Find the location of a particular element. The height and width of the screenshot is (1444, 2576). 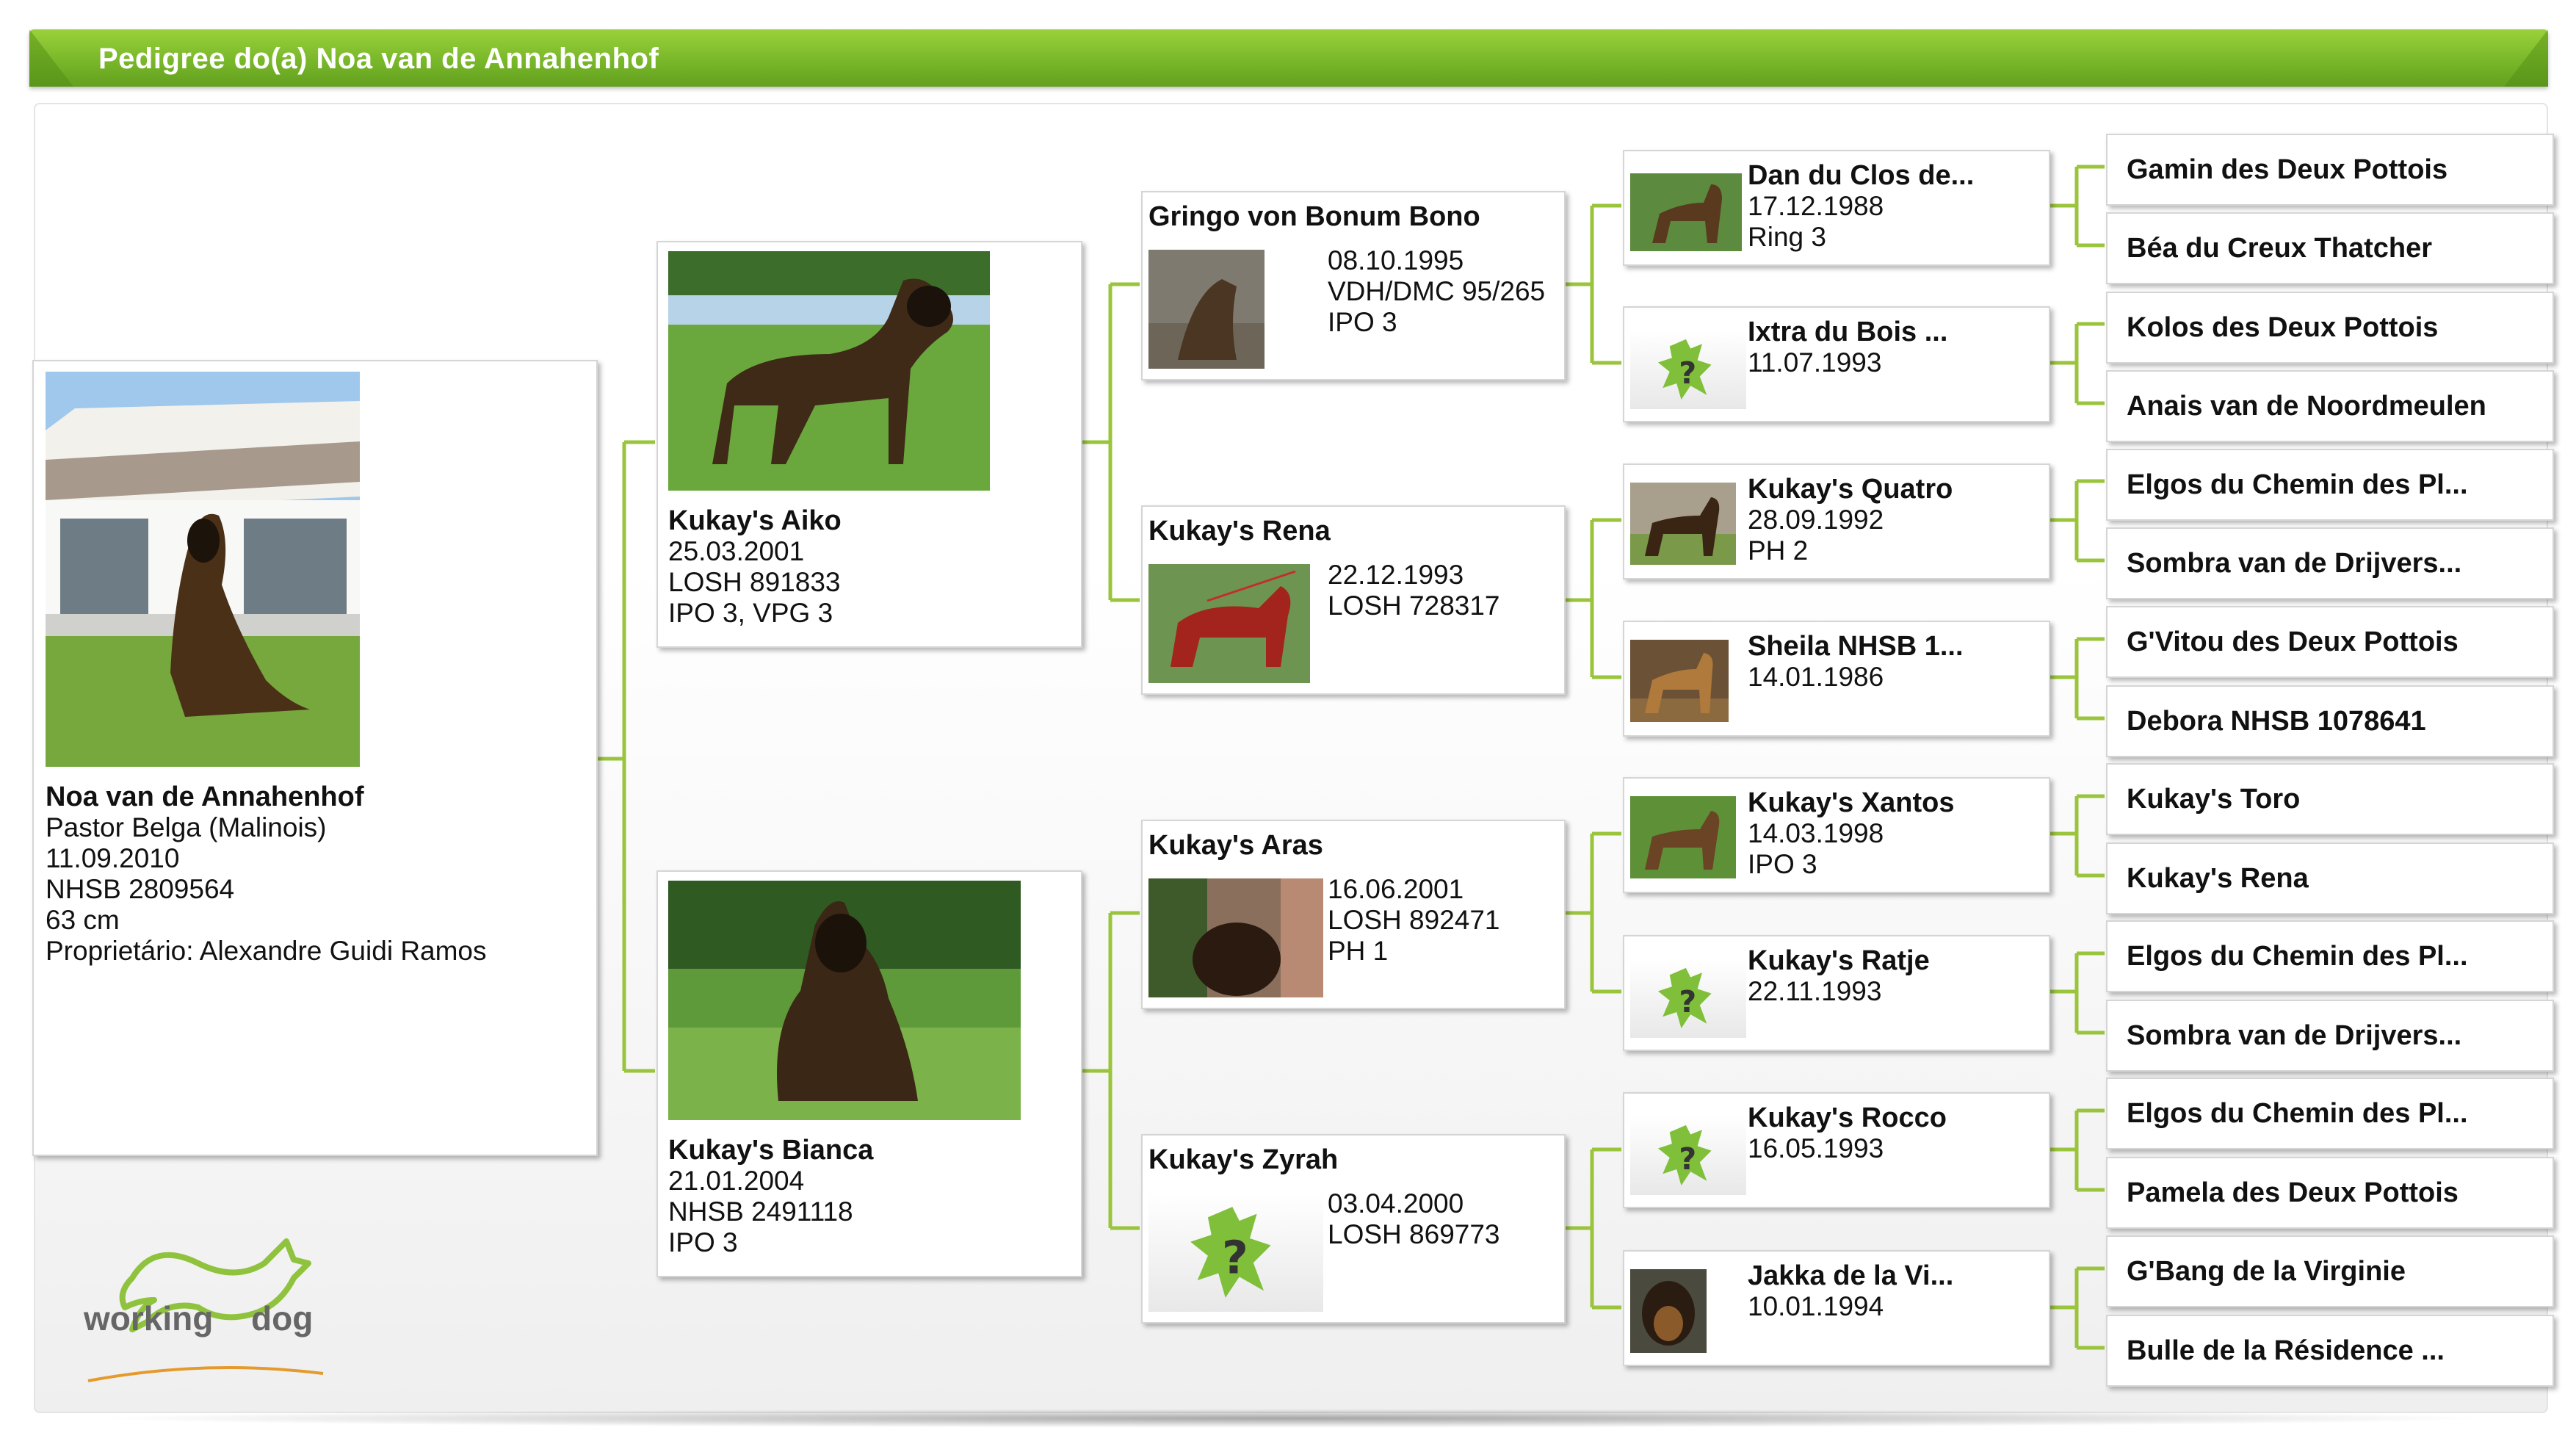

great-grandparent-card: Kukay's Xantos 14.03.1998 IPO 3 is located at coordinates (1836, 835).